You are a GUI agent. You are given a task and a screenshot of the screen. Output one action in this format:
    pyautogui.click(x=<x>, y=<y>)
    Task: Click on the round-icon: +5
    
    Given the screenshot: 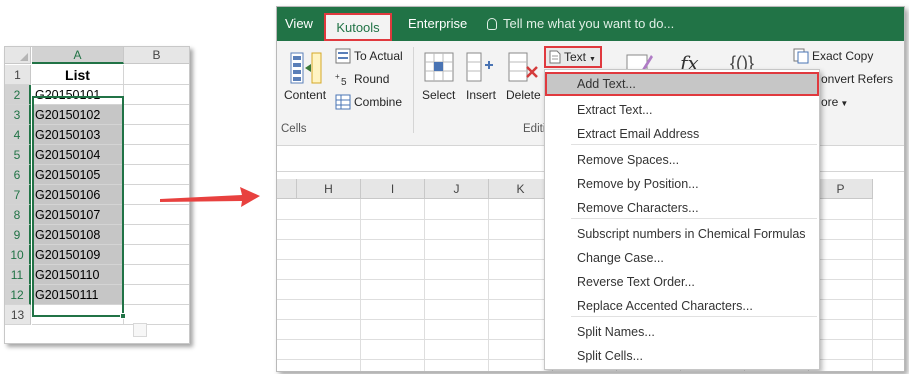 What is the action you would take?
    pyautogui.click(x=341, y=79)
    